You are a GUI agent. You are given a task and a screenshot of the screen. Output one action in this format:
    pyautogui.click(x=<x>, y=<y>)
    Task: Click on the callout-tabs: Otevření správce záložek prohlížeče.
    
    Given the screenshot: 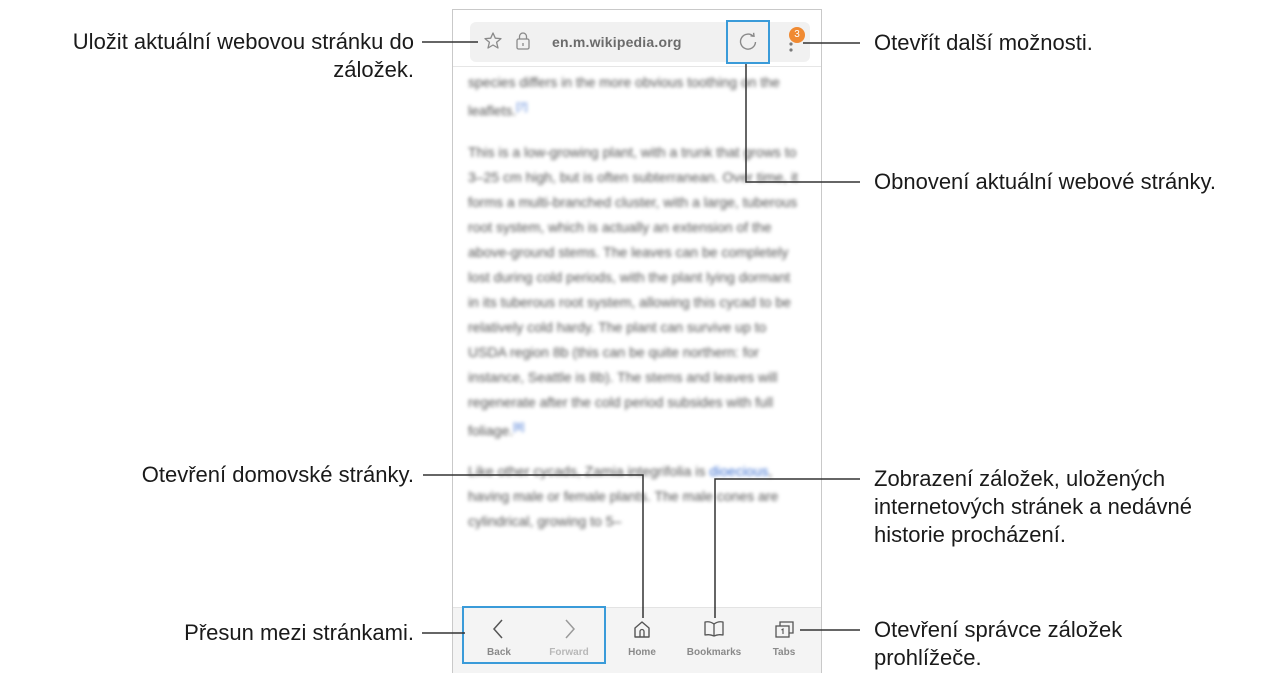 What is the action you would take?
    pyautogui.click(x=998, y=643)
    